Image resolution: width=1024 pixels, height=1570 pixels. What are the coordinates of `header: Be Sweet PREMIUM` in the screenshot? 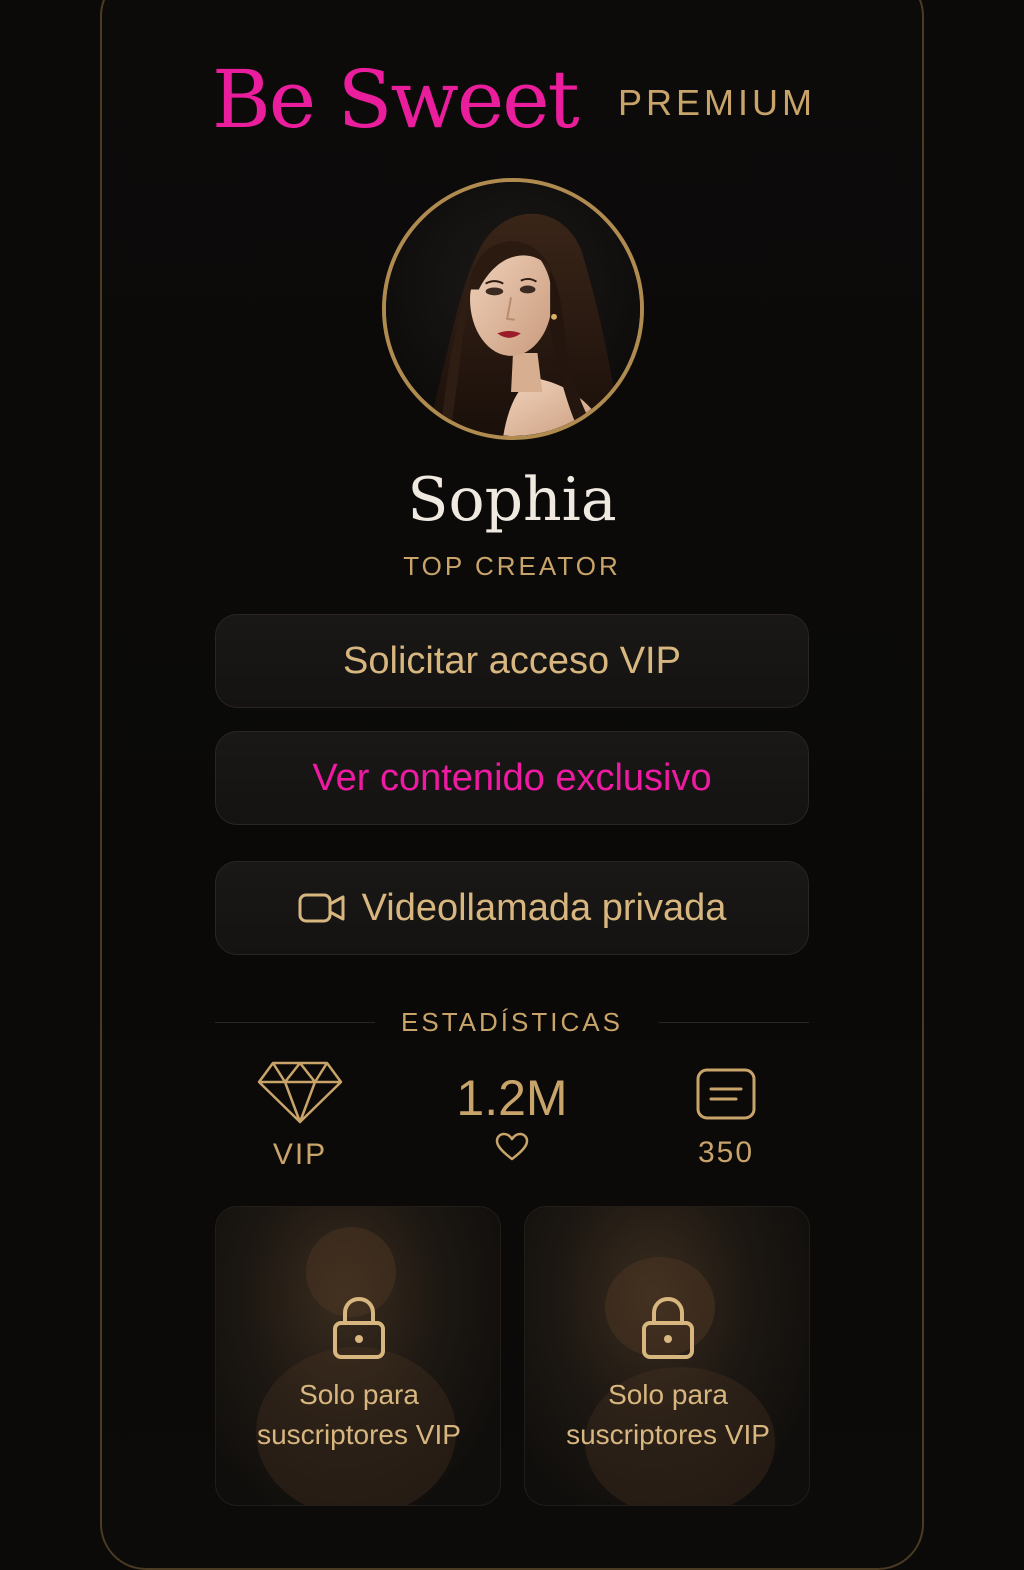 It's located at (512, 100).